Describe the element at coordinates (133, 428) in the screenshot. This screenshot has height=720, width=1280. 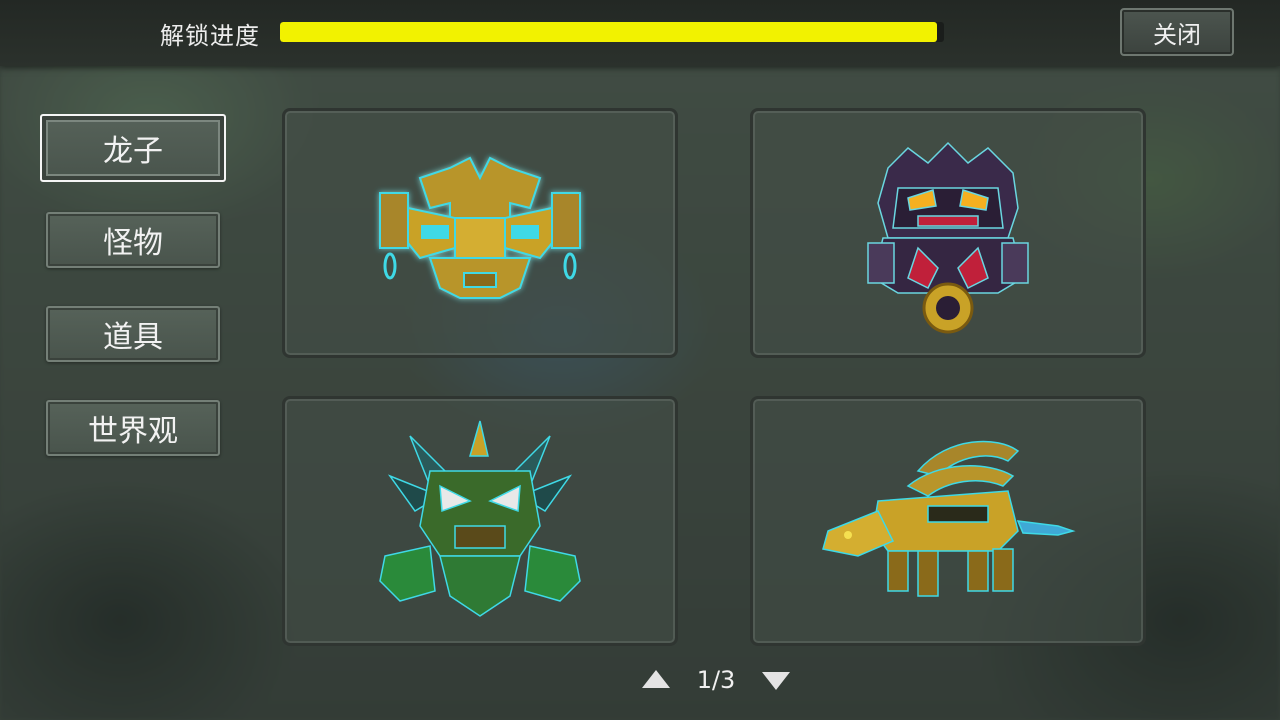
I see `category-worldview-button: 世界观` at that location.